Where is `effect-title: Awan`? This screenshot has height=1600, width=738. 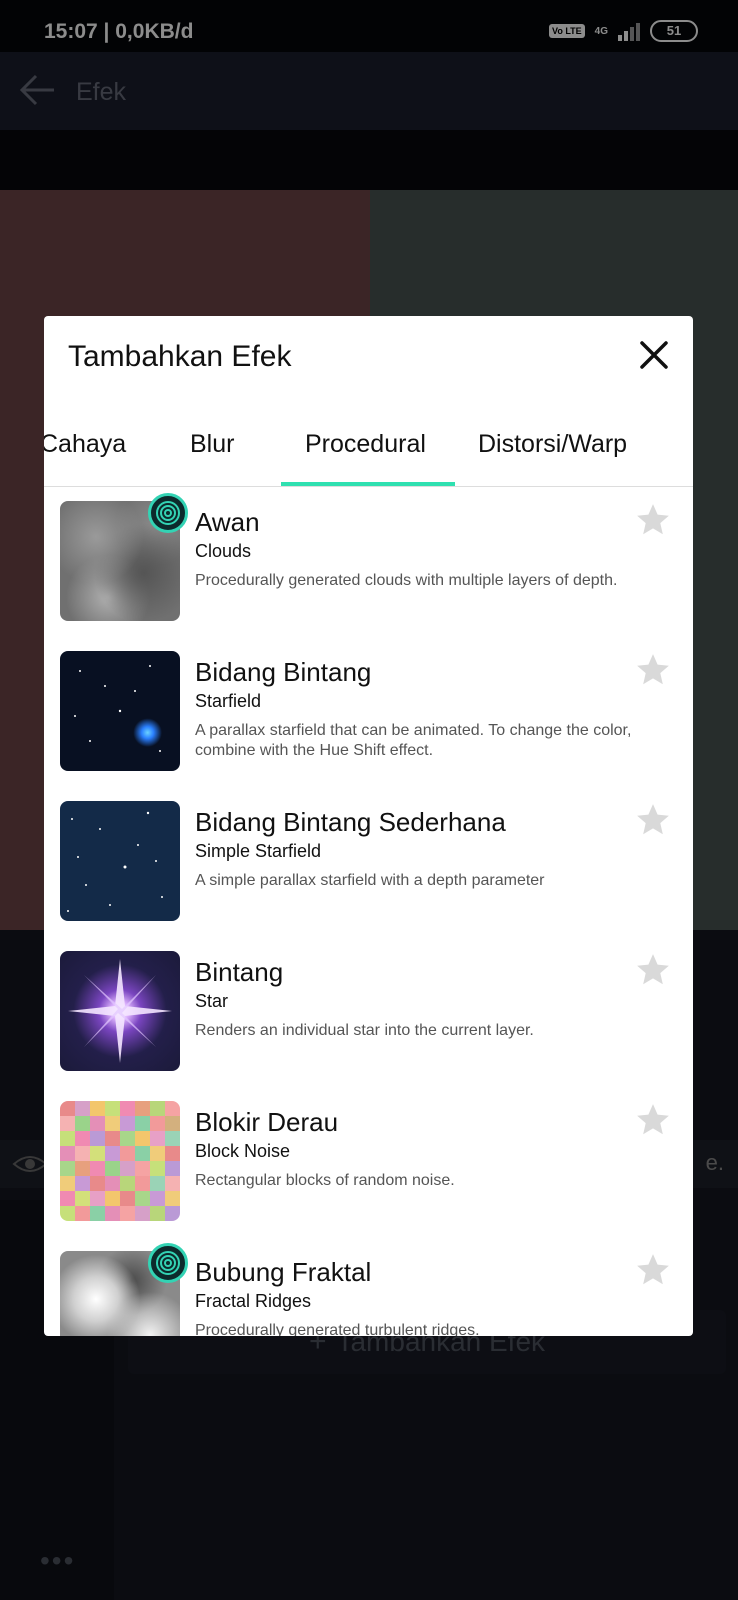
effect-title: Awan is located at coordinates (227, 522).